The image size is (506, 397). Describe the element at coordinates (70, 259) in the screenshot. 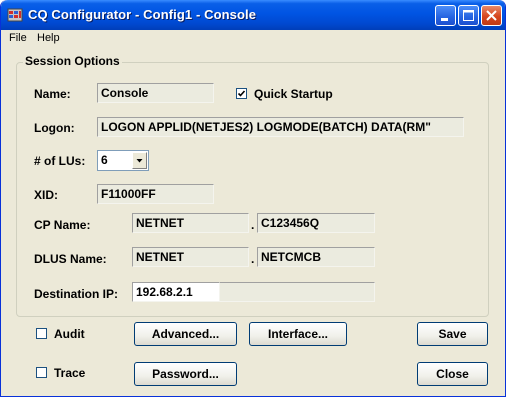

I see `dlus-name-label: DLUS Name:` at that location.